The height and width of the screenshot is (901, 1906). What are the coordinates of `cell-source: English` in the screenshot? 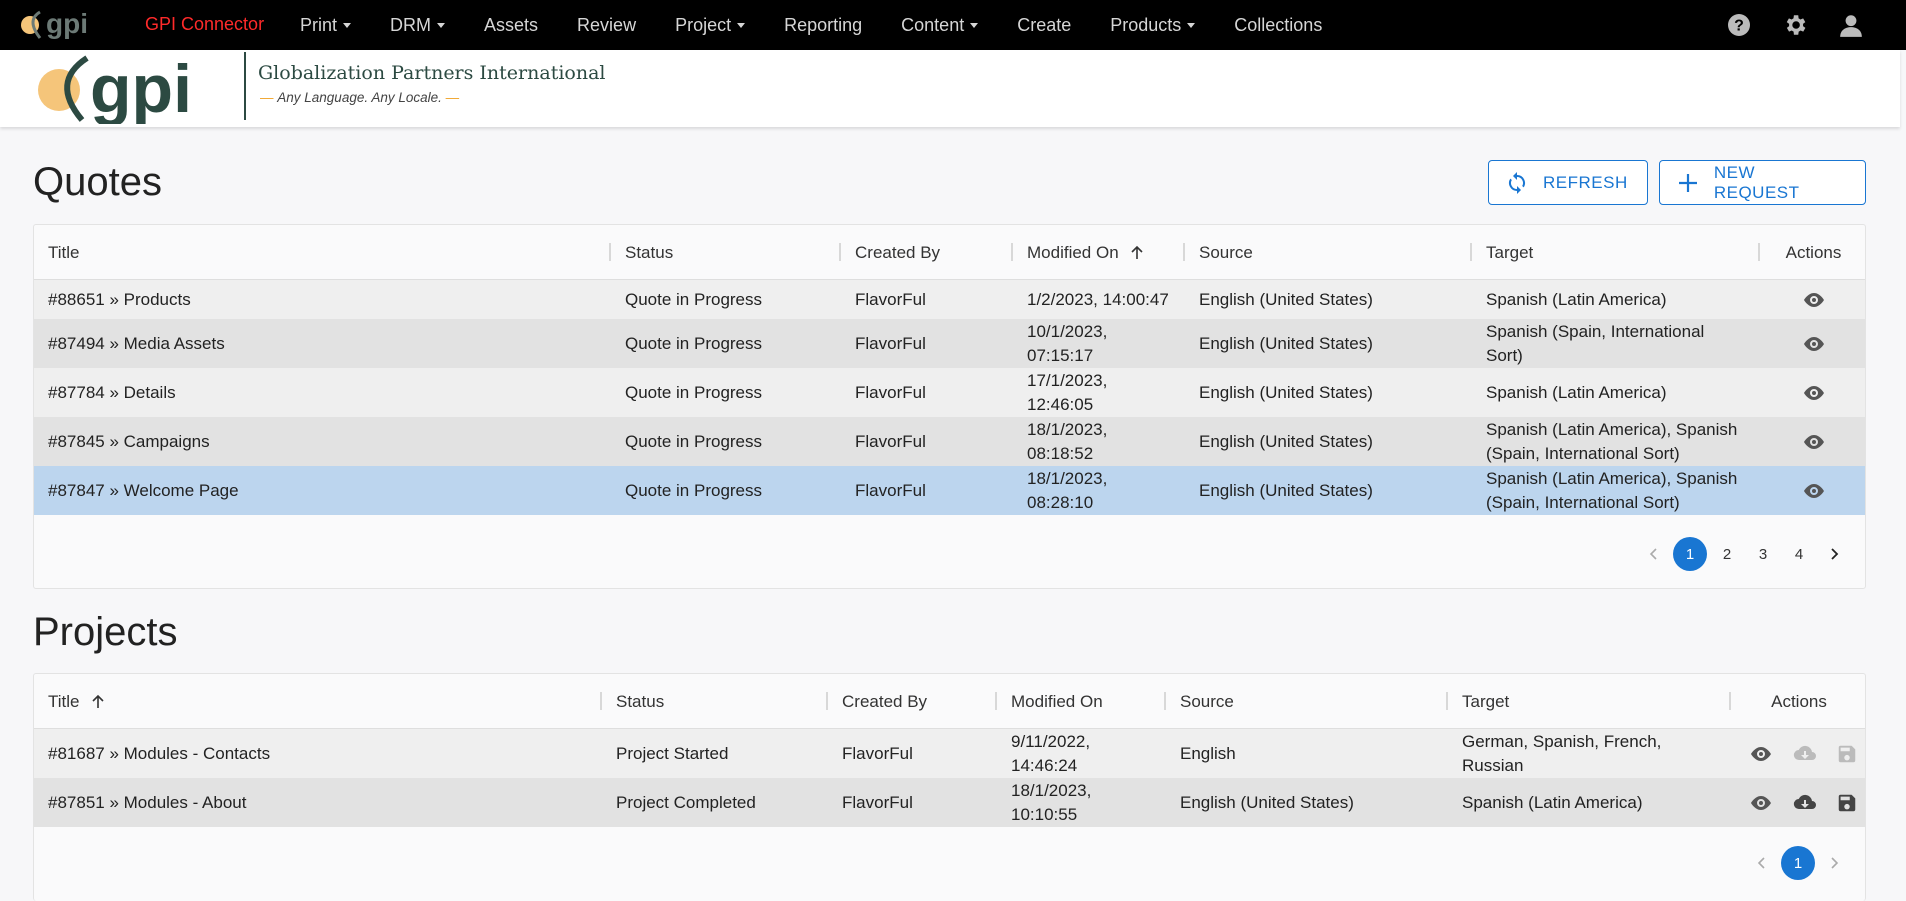 It's located at (1208, 753).